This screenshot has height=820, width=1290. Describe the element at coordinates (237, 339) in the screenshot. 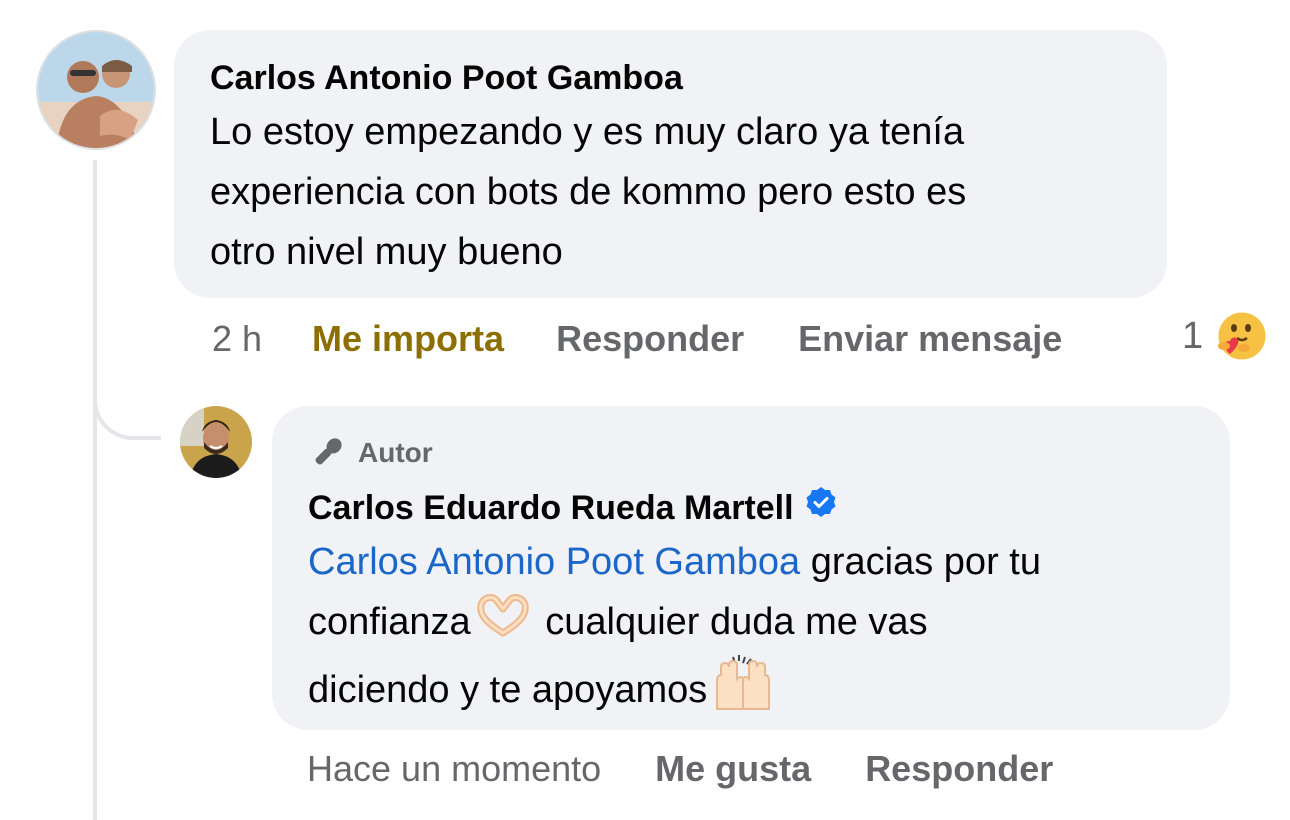

I see `comment-timestamp: 2 h` at that location.